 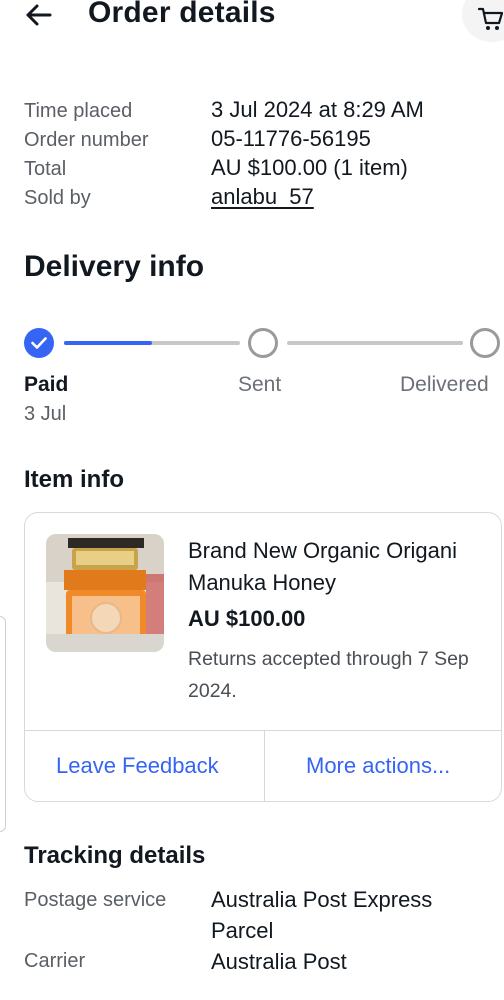 I want to click on carrier-label: Carrier, so click(x=55, y=961).